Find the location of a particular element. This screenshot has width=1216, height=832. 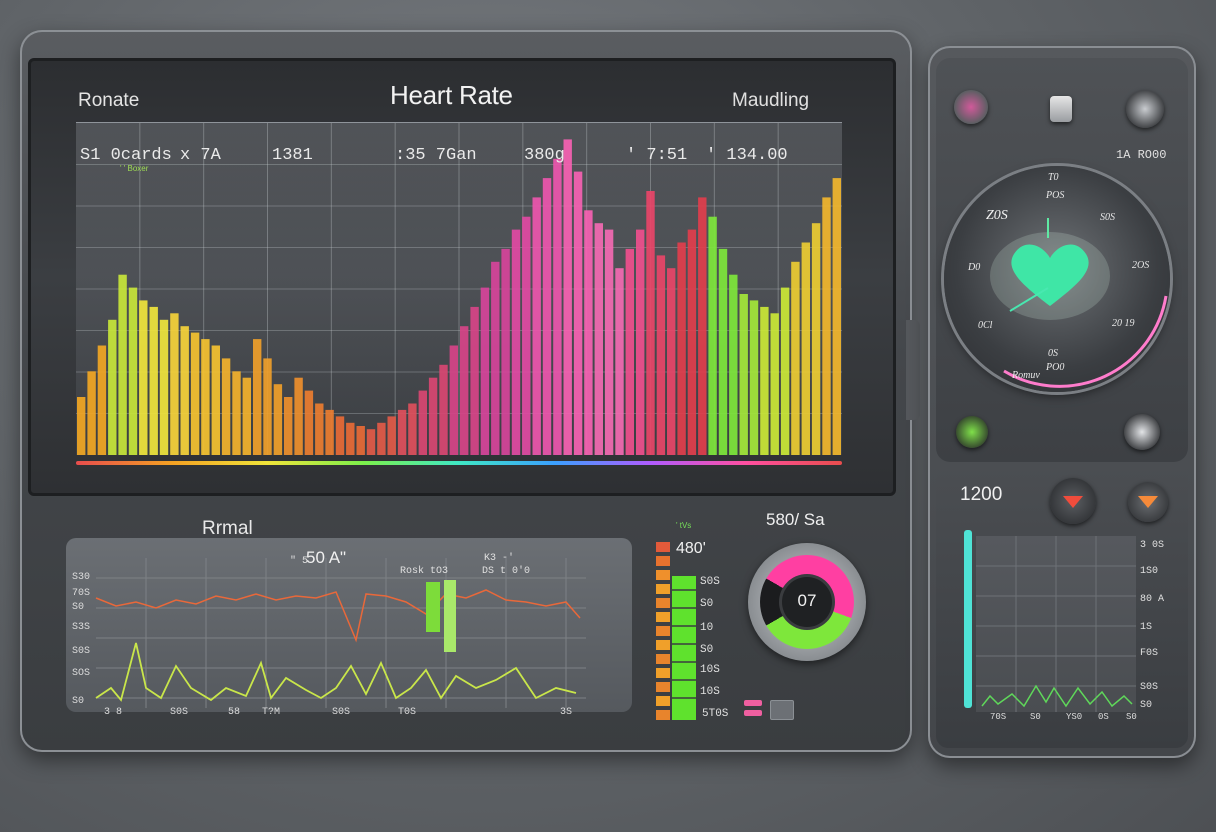

alert-orange-button is located at coordinates (1148, 502).